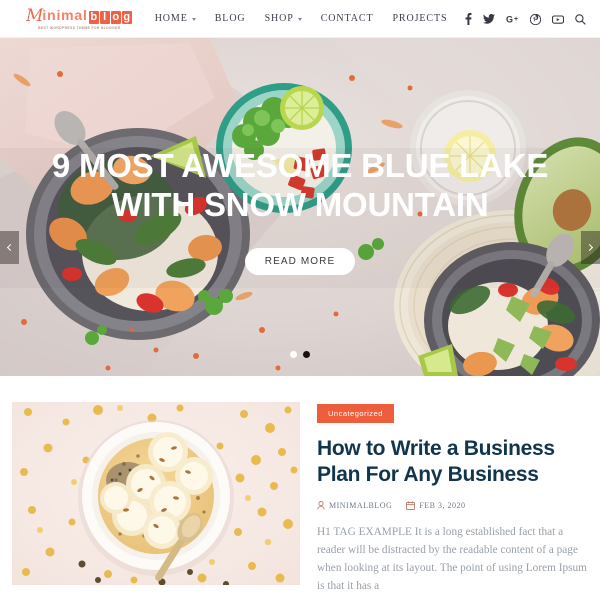  I want to click on facebook-icon, so click(468, 19).